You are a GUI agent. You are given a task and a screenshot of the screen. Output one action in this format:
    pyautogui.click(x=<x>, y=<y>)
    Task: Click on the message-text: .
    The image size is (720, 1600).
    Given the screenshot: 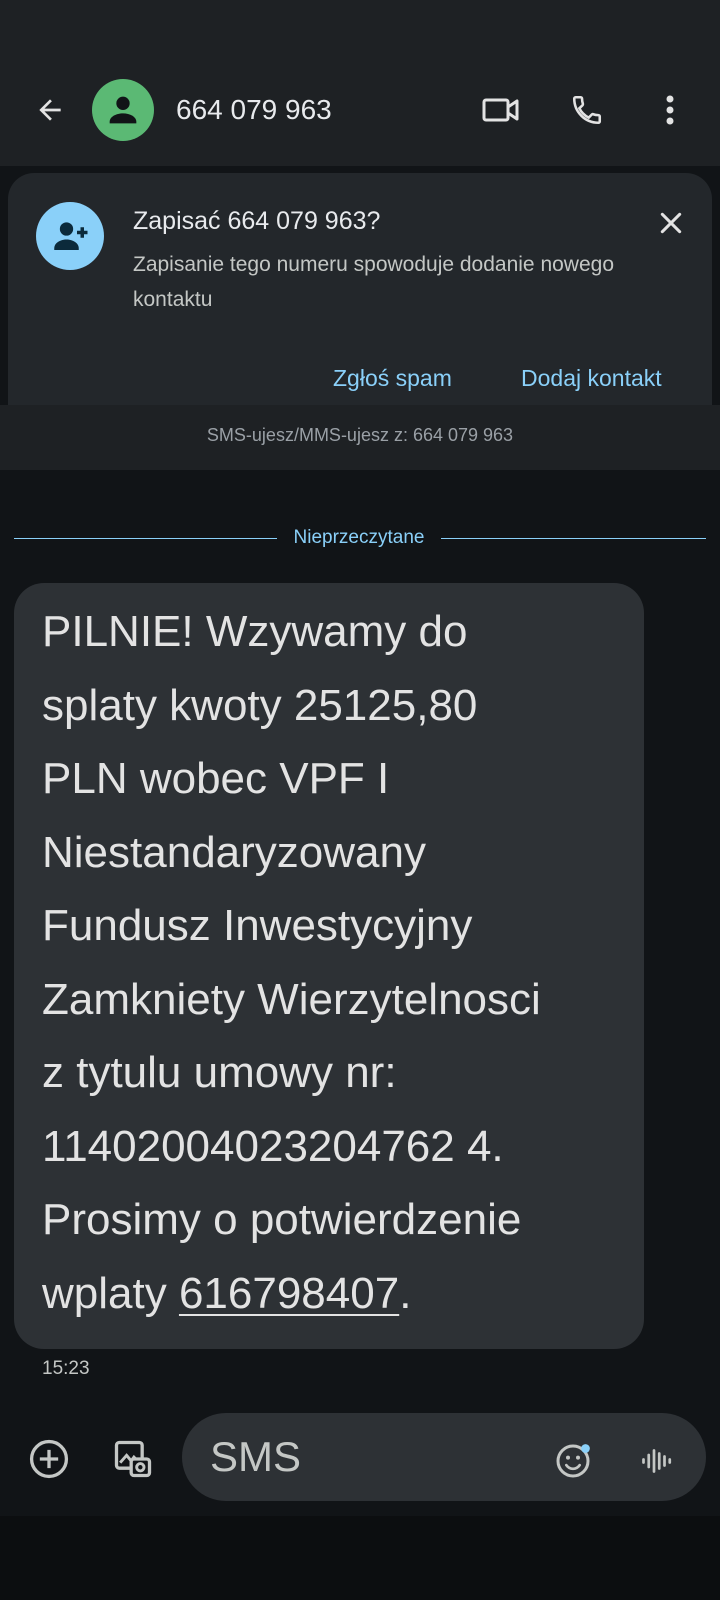 What is the action you would take?
    pyautogui.click(x=405, y=1293)
    